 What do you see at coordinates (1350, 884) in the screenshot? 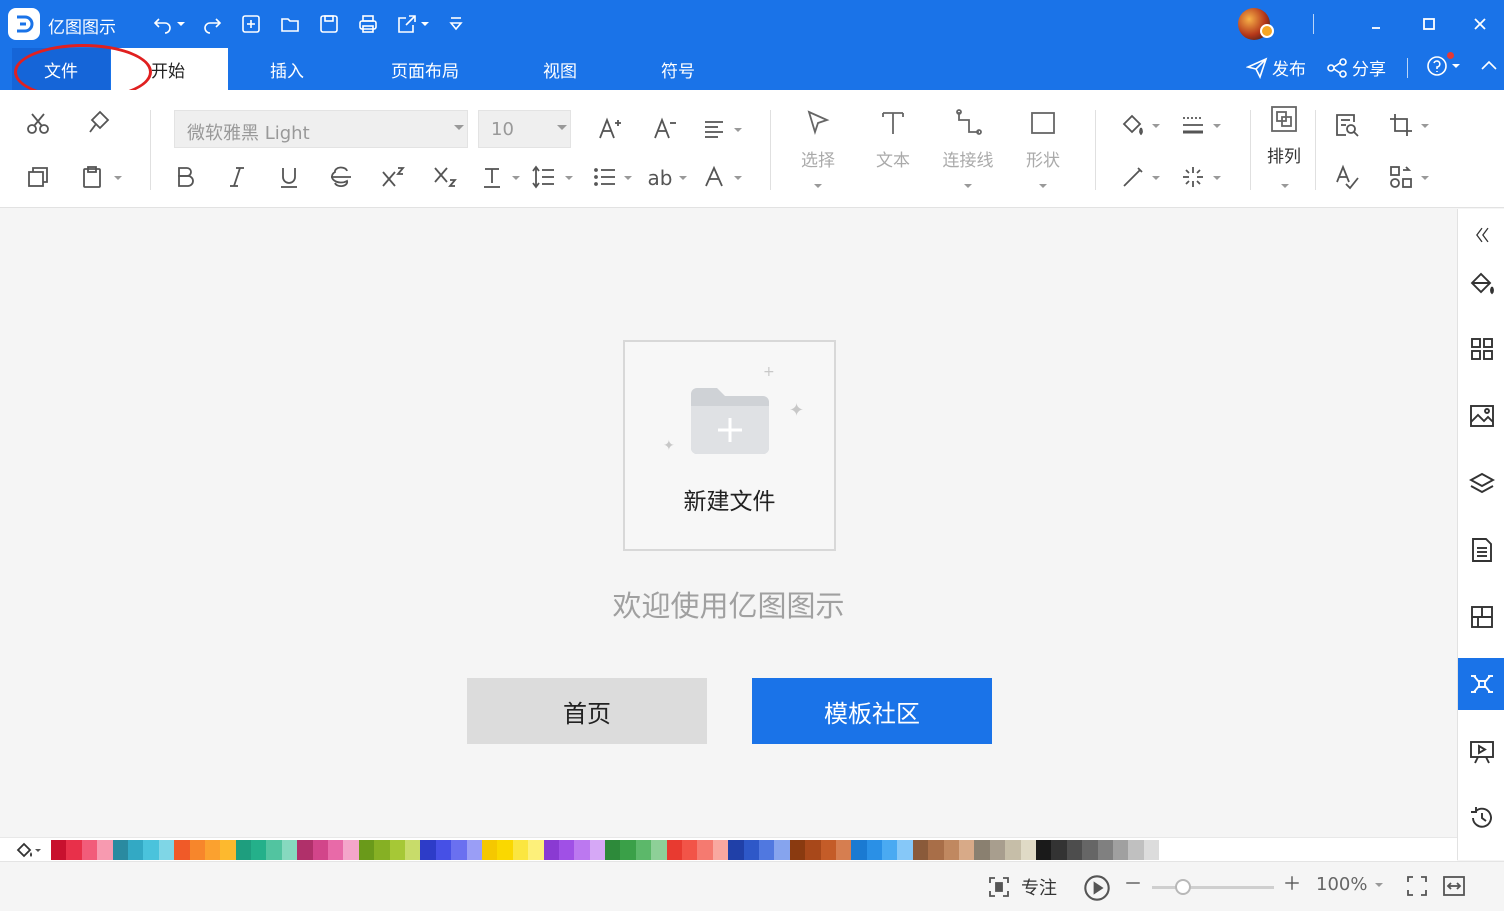
I see `zoom-level-select: 100%` at bounding box center [1350, 884].